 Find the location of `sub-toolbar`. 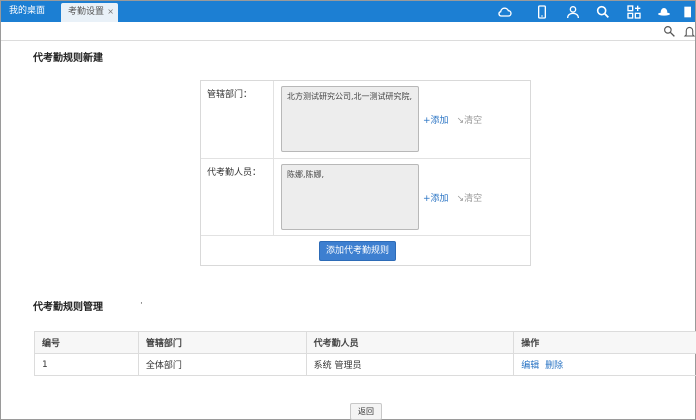

sub-toolbar is located at coordinates (348, 31).